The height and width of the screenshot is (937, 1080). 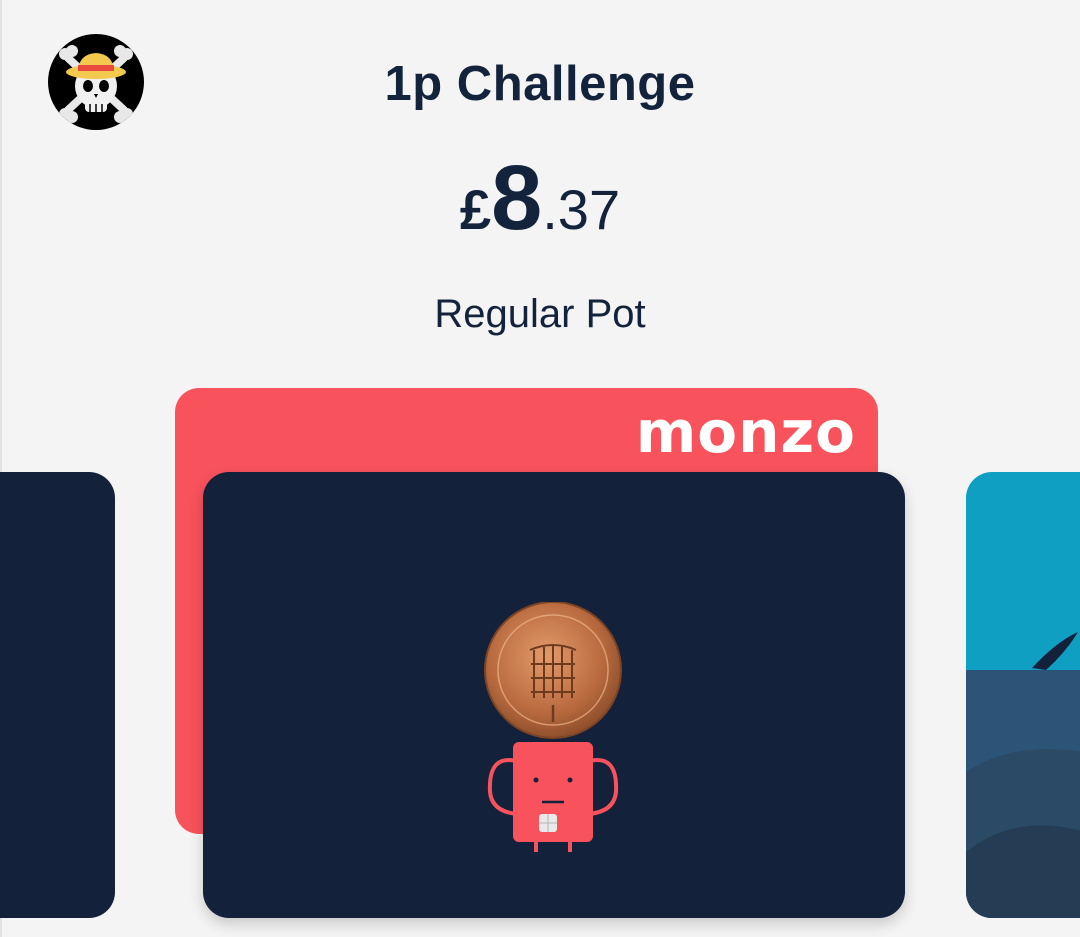 What do you see at coordinates (540, 84) in the screenshot?
I see `pot-title: 1p Challenge` at bounding box center [540, 84].